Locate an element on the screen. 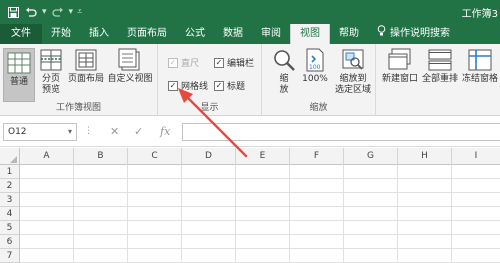 The height and width of the screenshot is (263, 500). new-window-icon is located at coordinates (399, 59).